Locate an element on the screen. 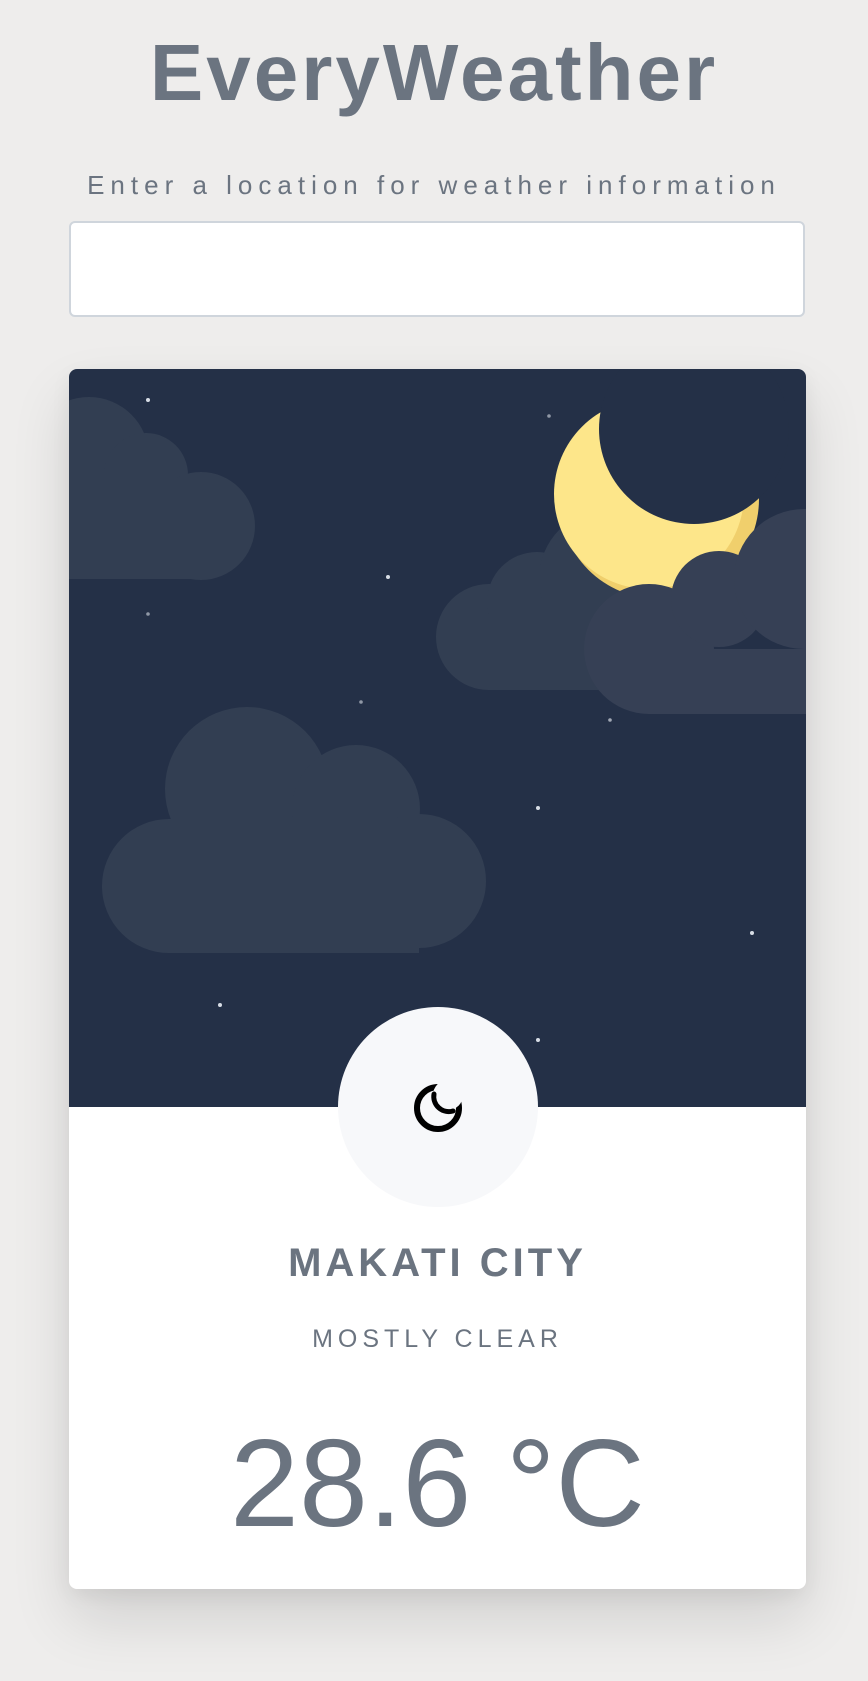 This screenshot has height=1681, width=868. location-search-input is located at coordinates (437, 269).